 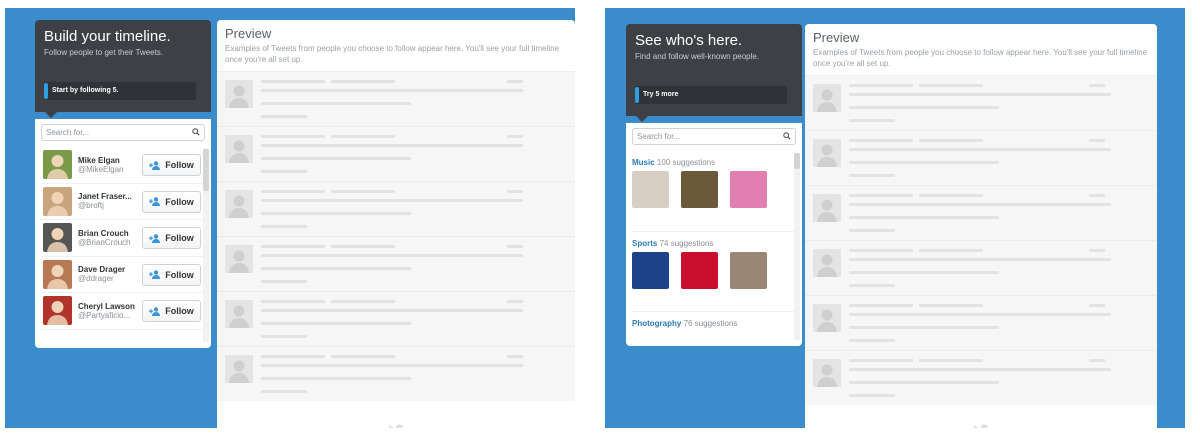 I want to click on category-name: Photography, so click(x=656, y=323).